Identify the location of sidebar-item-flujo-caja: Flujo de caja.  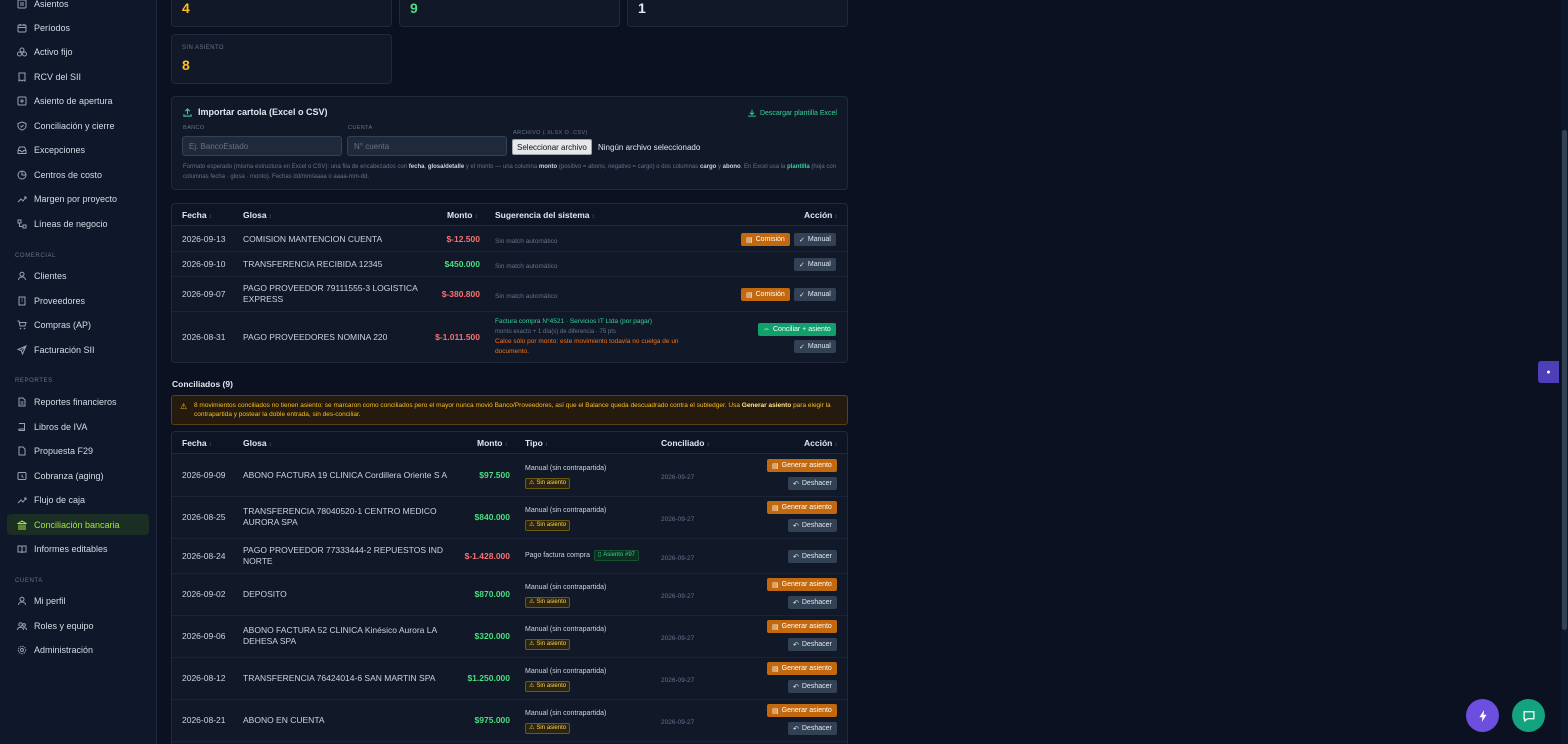
(78, 499).